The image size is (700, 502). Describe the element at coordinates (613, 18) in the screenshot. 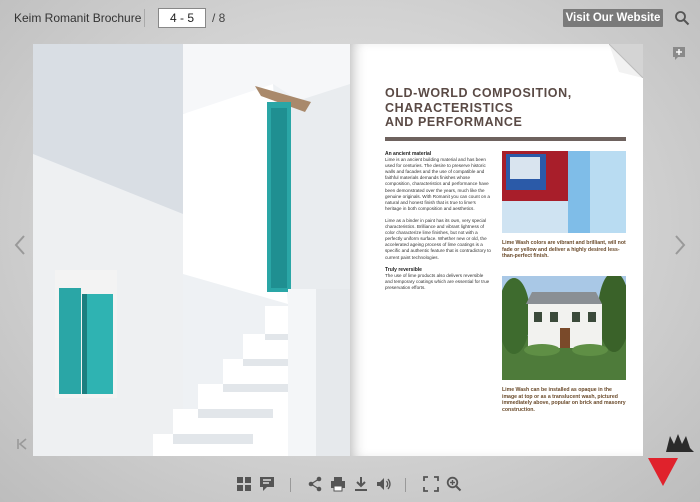

I see `visit-website-button: Visit Our Website` at that location.